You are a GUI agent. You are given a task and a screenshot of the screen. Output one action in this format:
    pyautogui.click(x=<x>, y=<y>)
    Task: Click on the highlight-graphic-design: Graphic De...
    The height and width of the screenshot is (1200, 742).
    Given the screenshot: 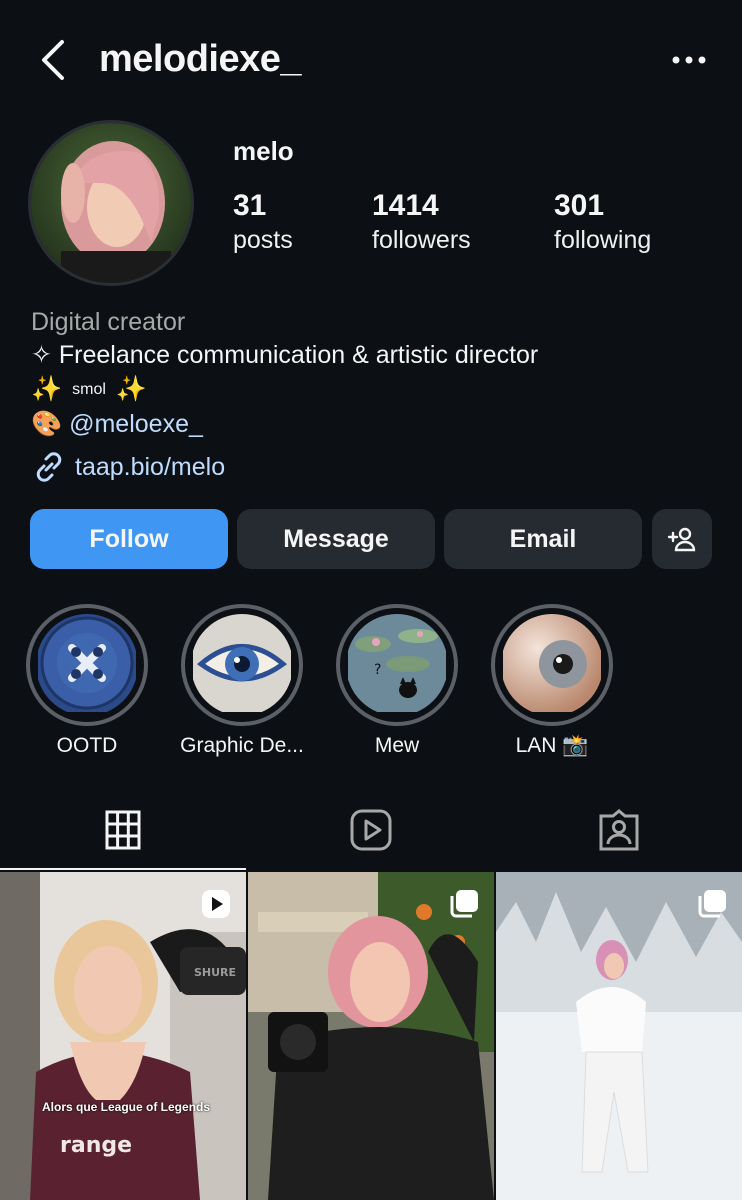 What is the action you would take?
    pyautogui.click(x=242, y=681)
    